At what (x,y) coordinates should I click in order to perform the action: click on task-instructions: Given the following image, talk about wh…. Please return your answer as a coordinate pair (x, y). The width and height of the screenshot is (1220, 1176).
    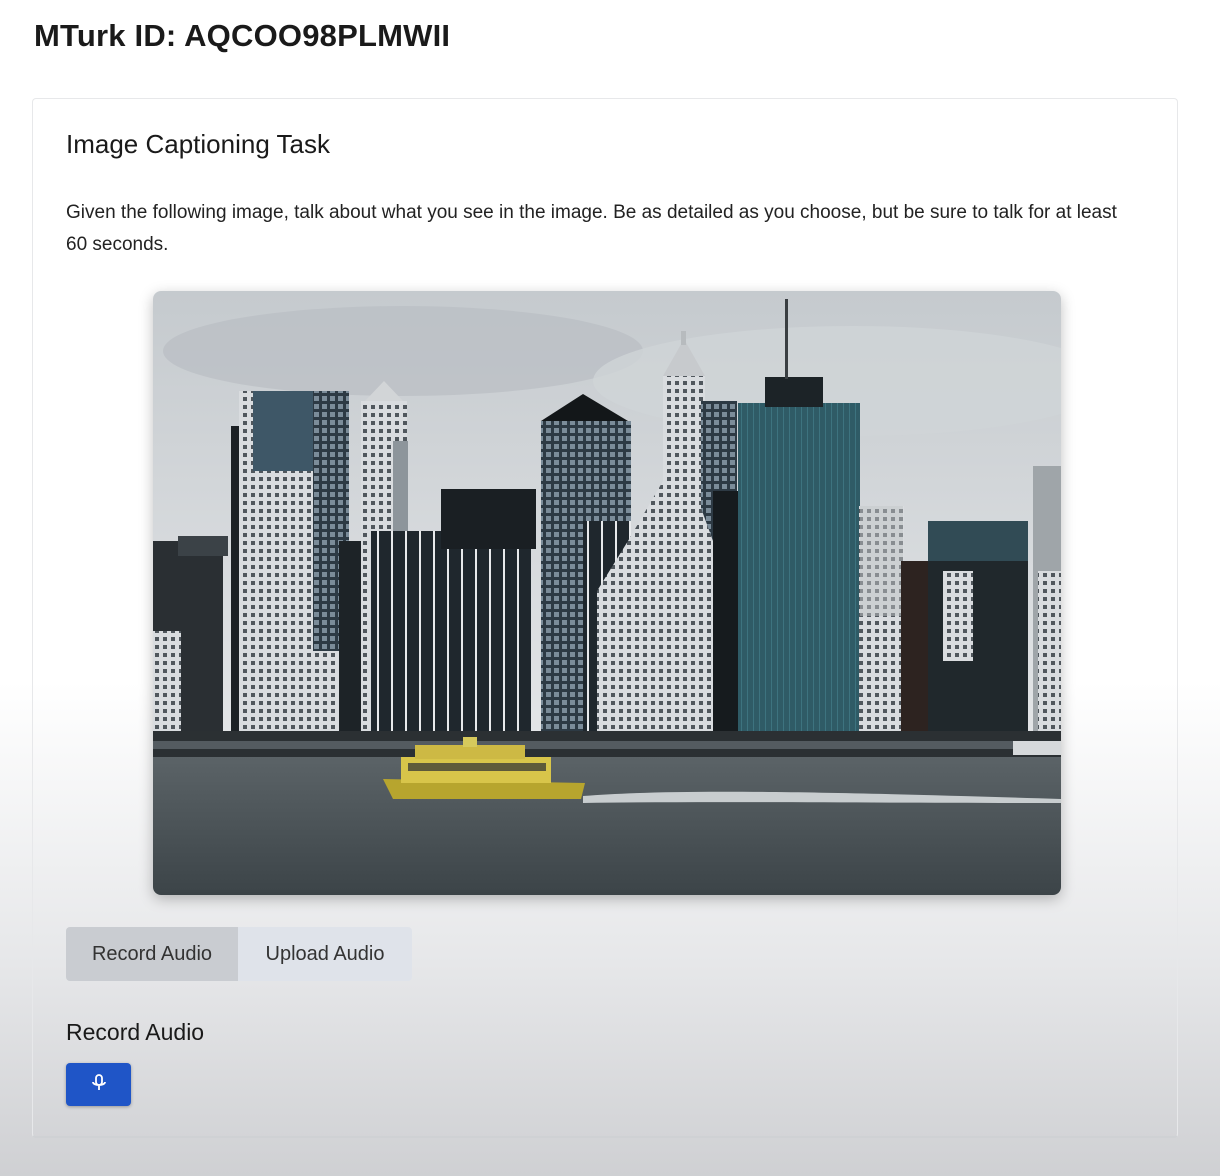
    Looking at the image, I should click on (591, 228).